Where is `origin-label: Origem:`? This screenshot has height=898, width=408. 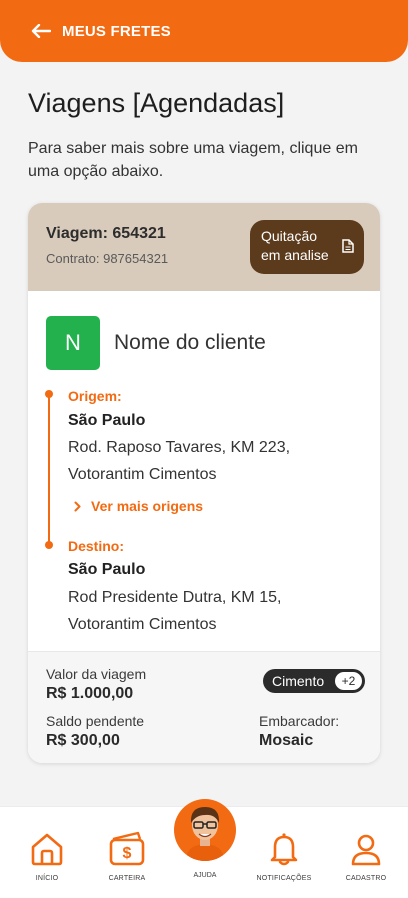 origin-label: Origem: is located at coordinates (95, 396).